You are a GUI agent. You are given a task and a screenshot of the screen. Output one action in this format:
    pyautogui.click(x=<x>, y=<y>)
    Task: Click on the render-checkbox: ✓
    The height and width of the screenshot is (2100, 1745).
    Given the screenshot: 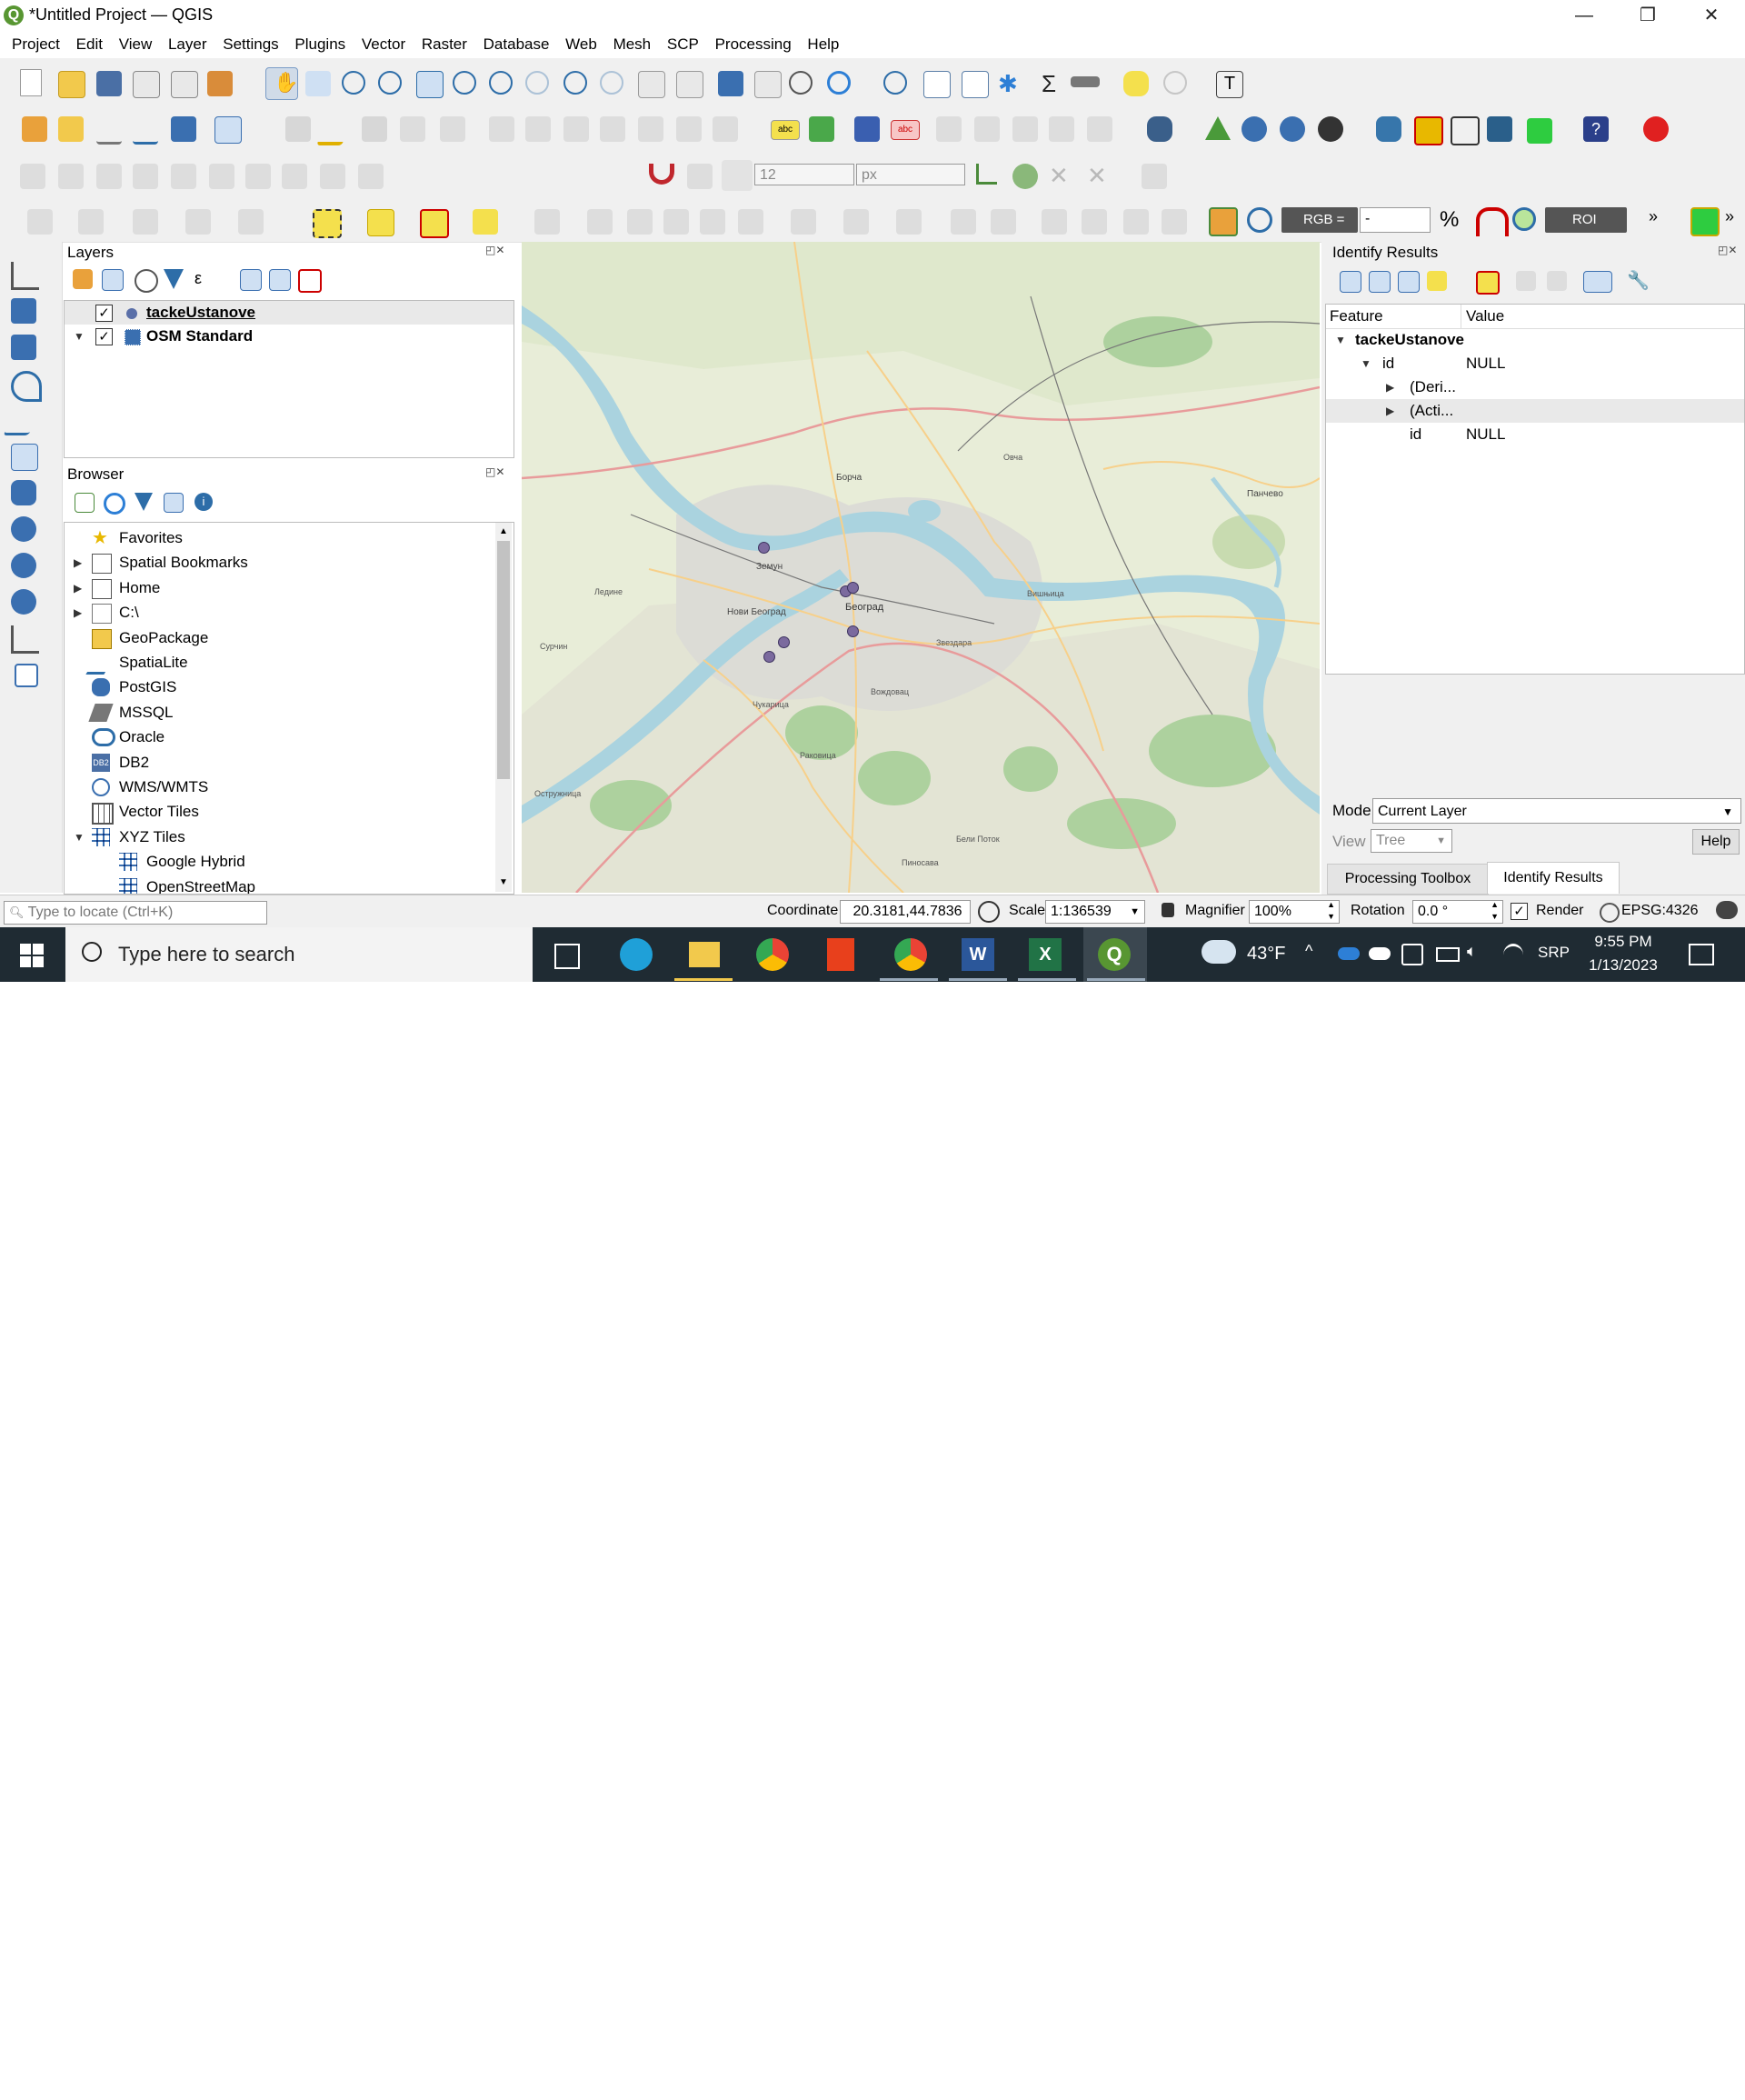 What is the action you would take?
    pyautogui.click(x=1519, y=911)
    